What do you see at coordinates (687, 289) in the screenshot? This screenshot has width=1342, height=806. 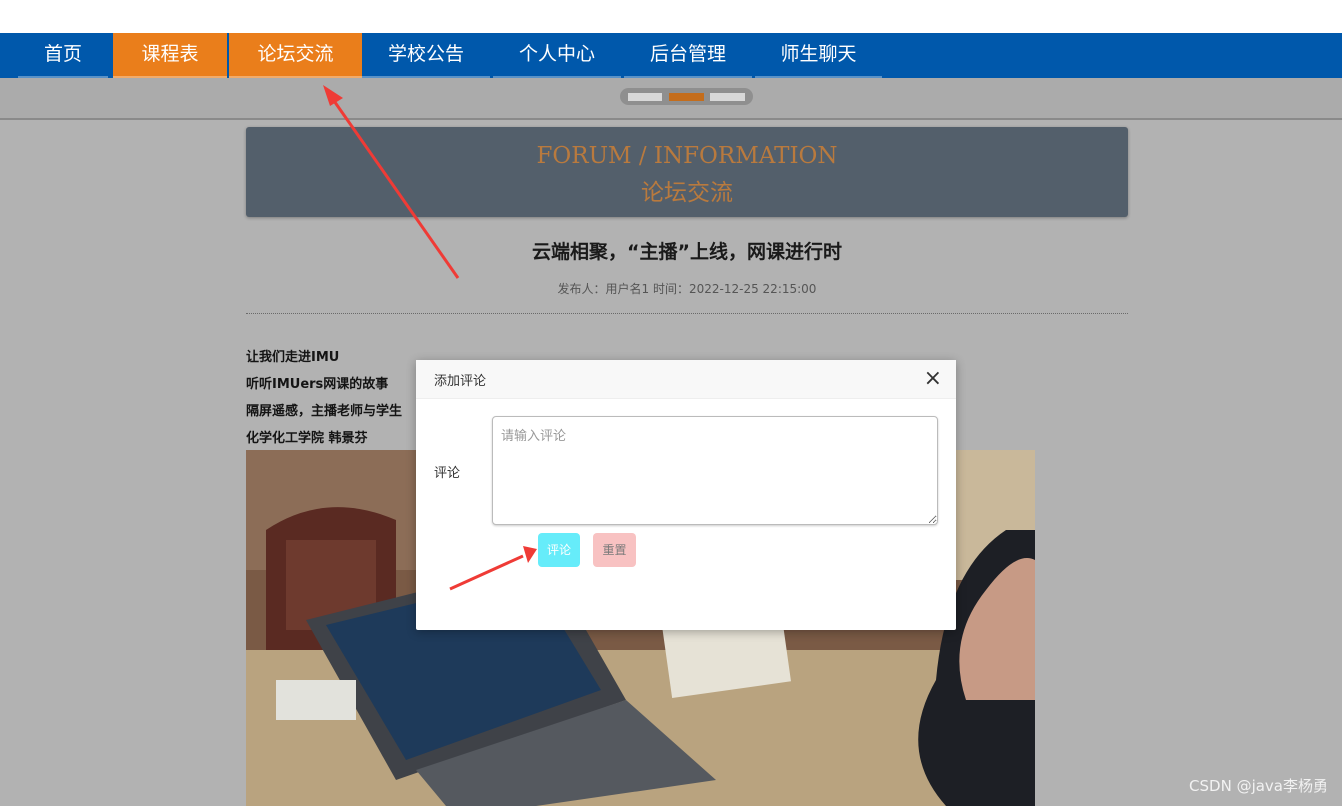 I see `article-meta: 发布人：用户名1 时间：2022-12-25 22:15:00` at bounding box center [687, 289].